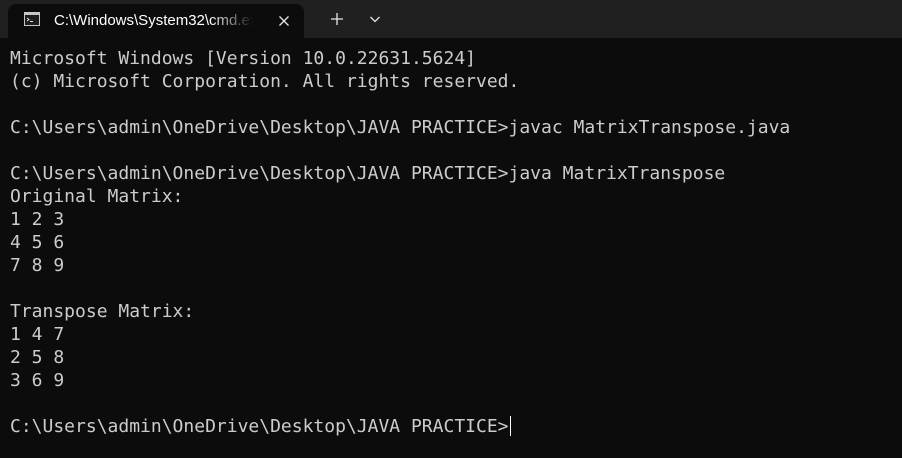 The image size is (902, 458). I want to click on chevron-down-icon, so click(375, 19).